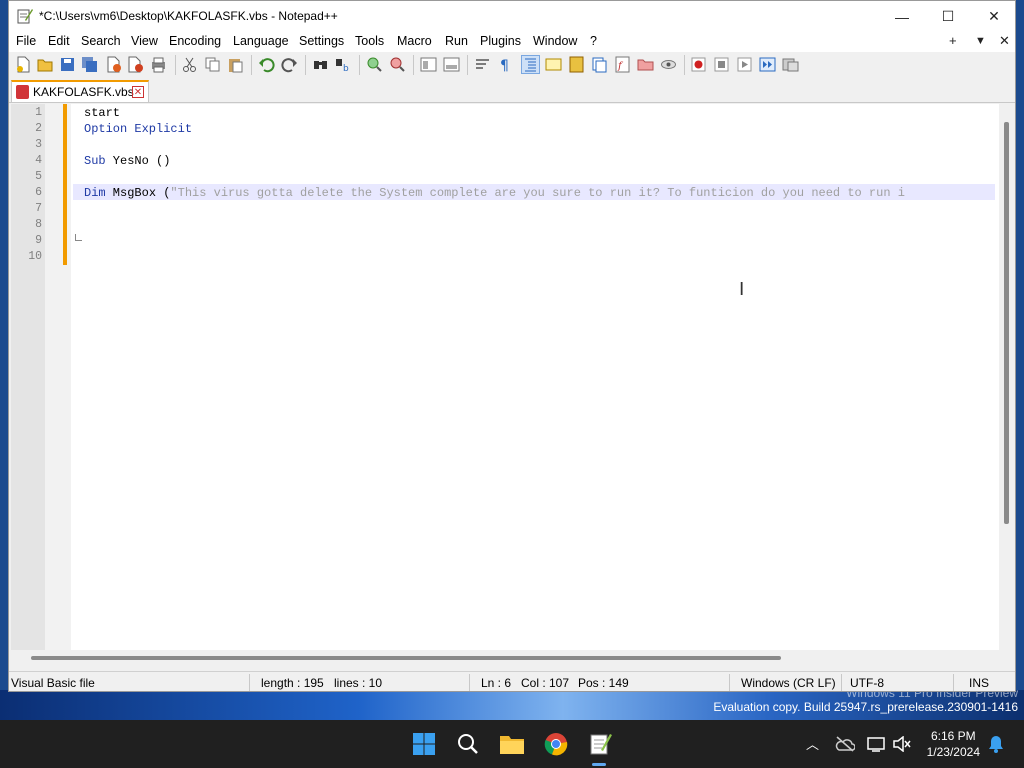  I want to click on function-list-icon: f, so click(622, 64).